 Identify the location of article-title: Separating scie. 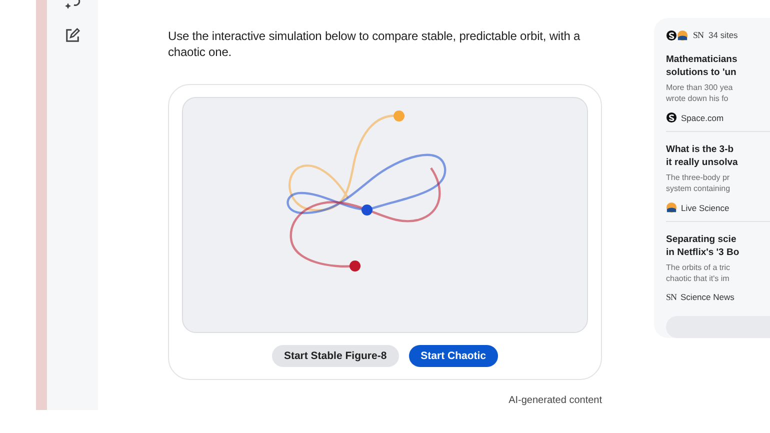
(718, 239).